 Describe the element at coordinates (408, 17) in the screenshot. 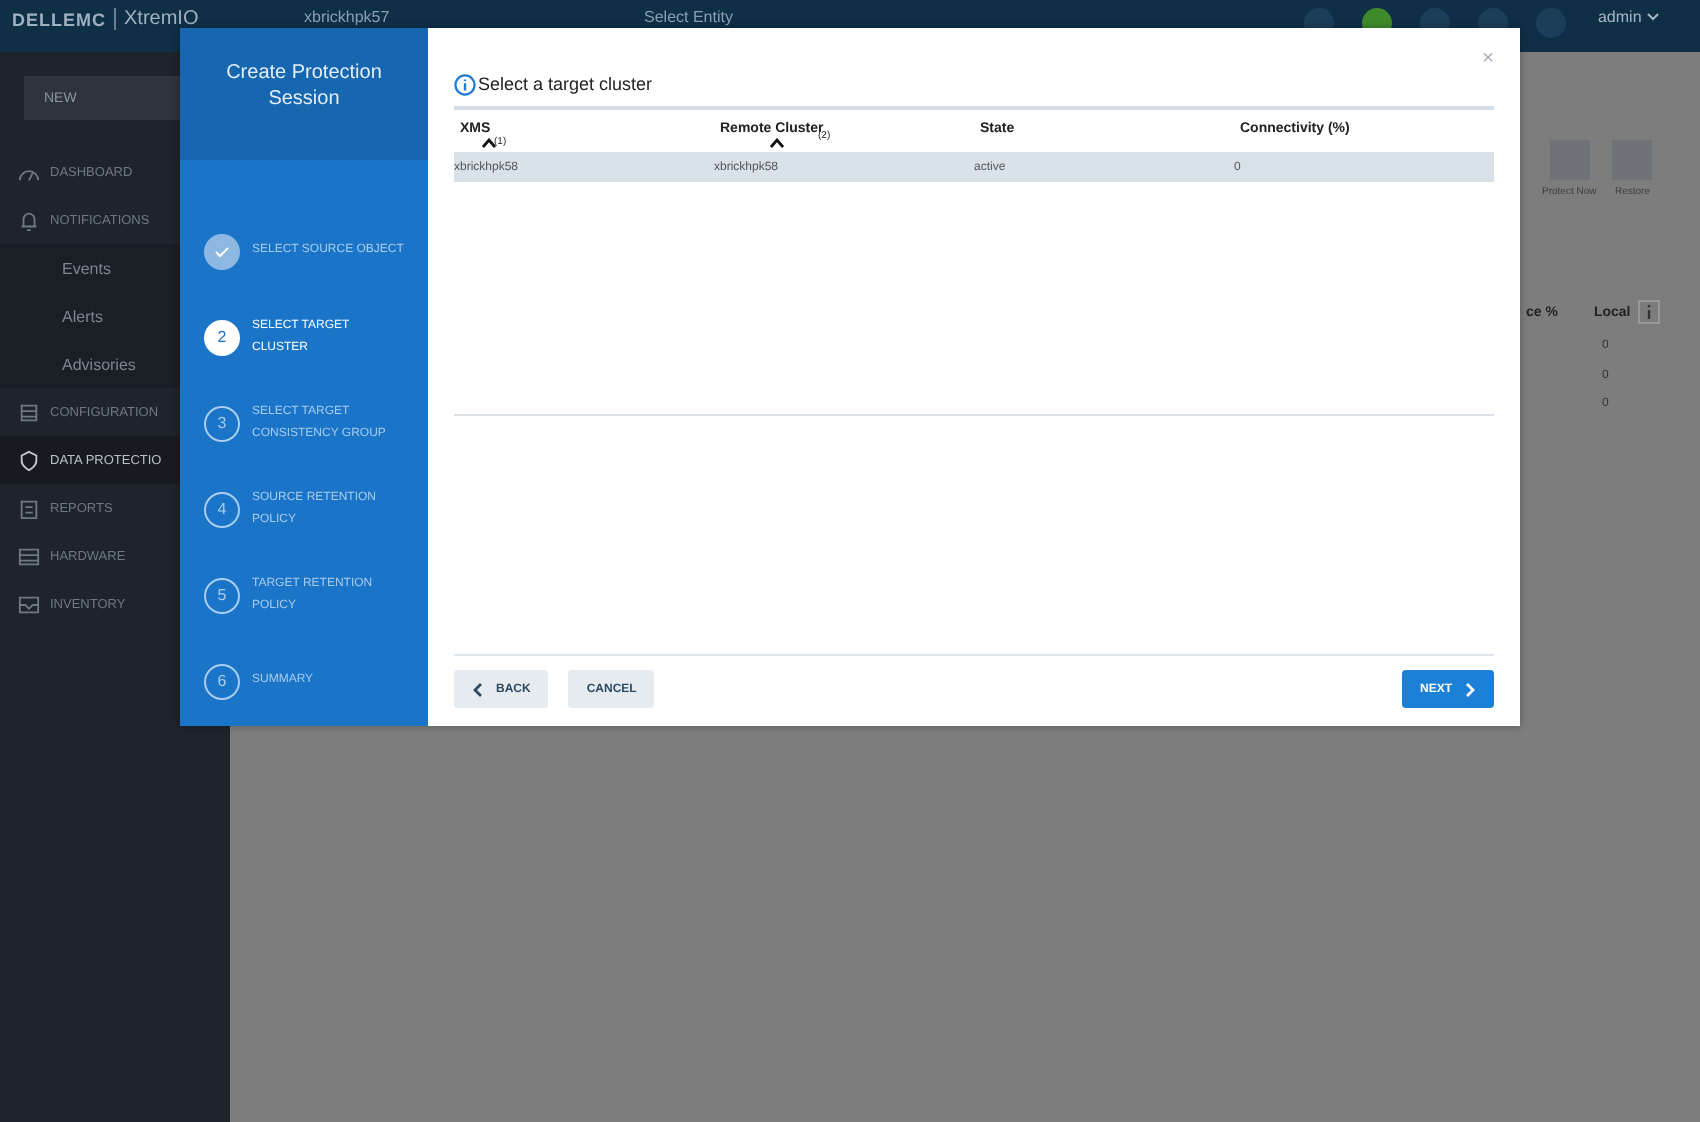

I see `cluster-selector: xbrickhpk57` at that location.